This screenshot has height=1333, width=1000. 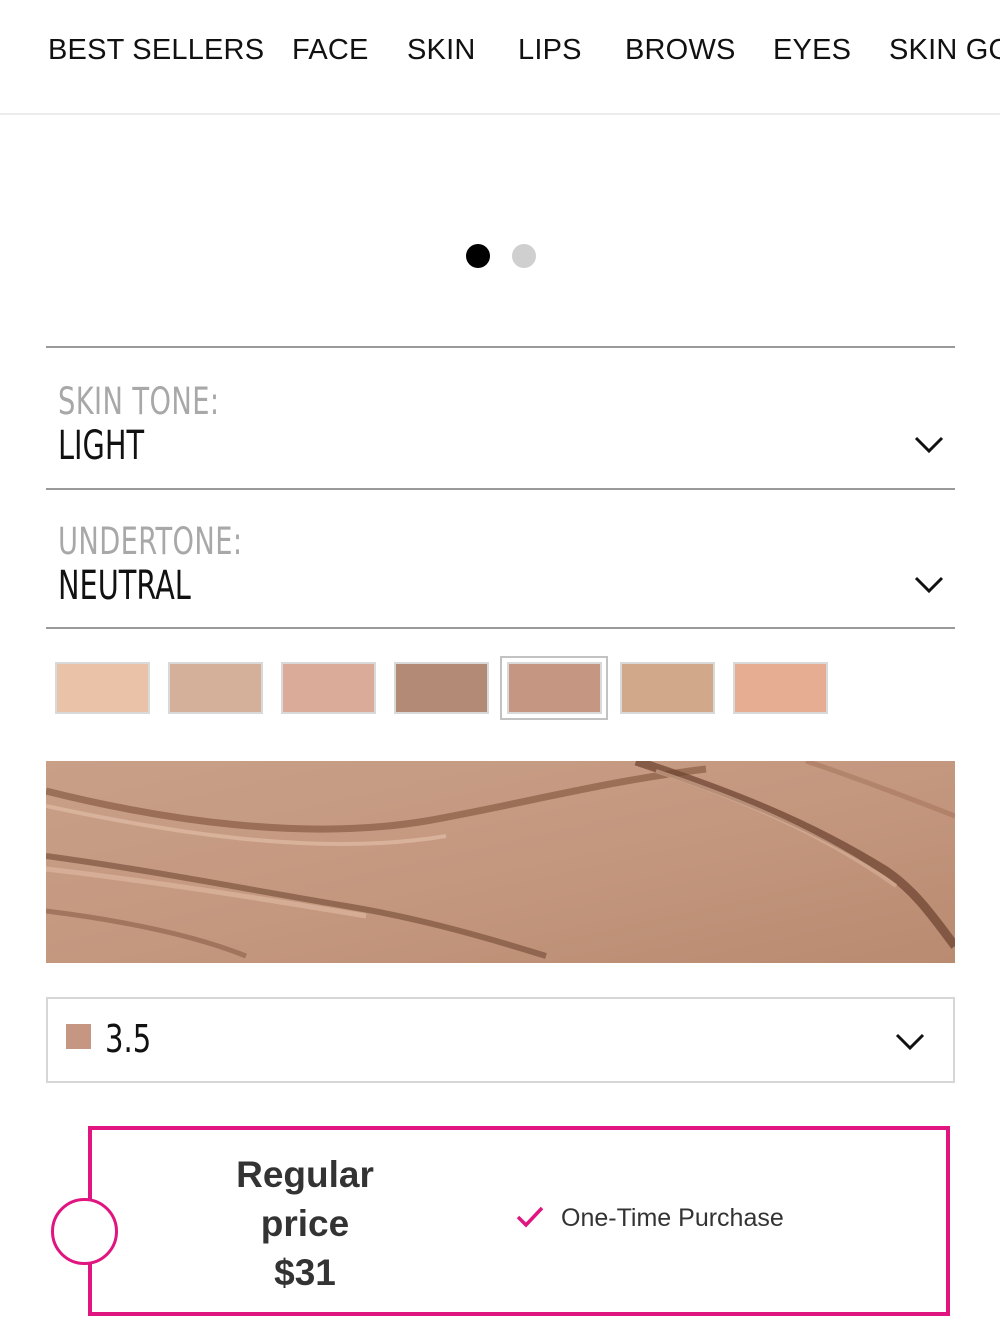 What do you see at coordinates (139, 401) in the screenshot?
I see `skin-tone-label: SKIN TONE:` at bounding box center [139, 401].